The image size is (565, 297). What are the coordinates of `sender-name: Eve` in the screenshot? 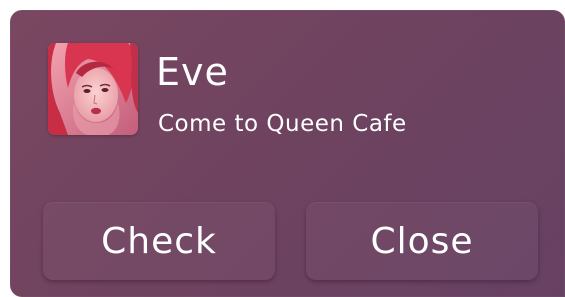 It's located at (192, 72).